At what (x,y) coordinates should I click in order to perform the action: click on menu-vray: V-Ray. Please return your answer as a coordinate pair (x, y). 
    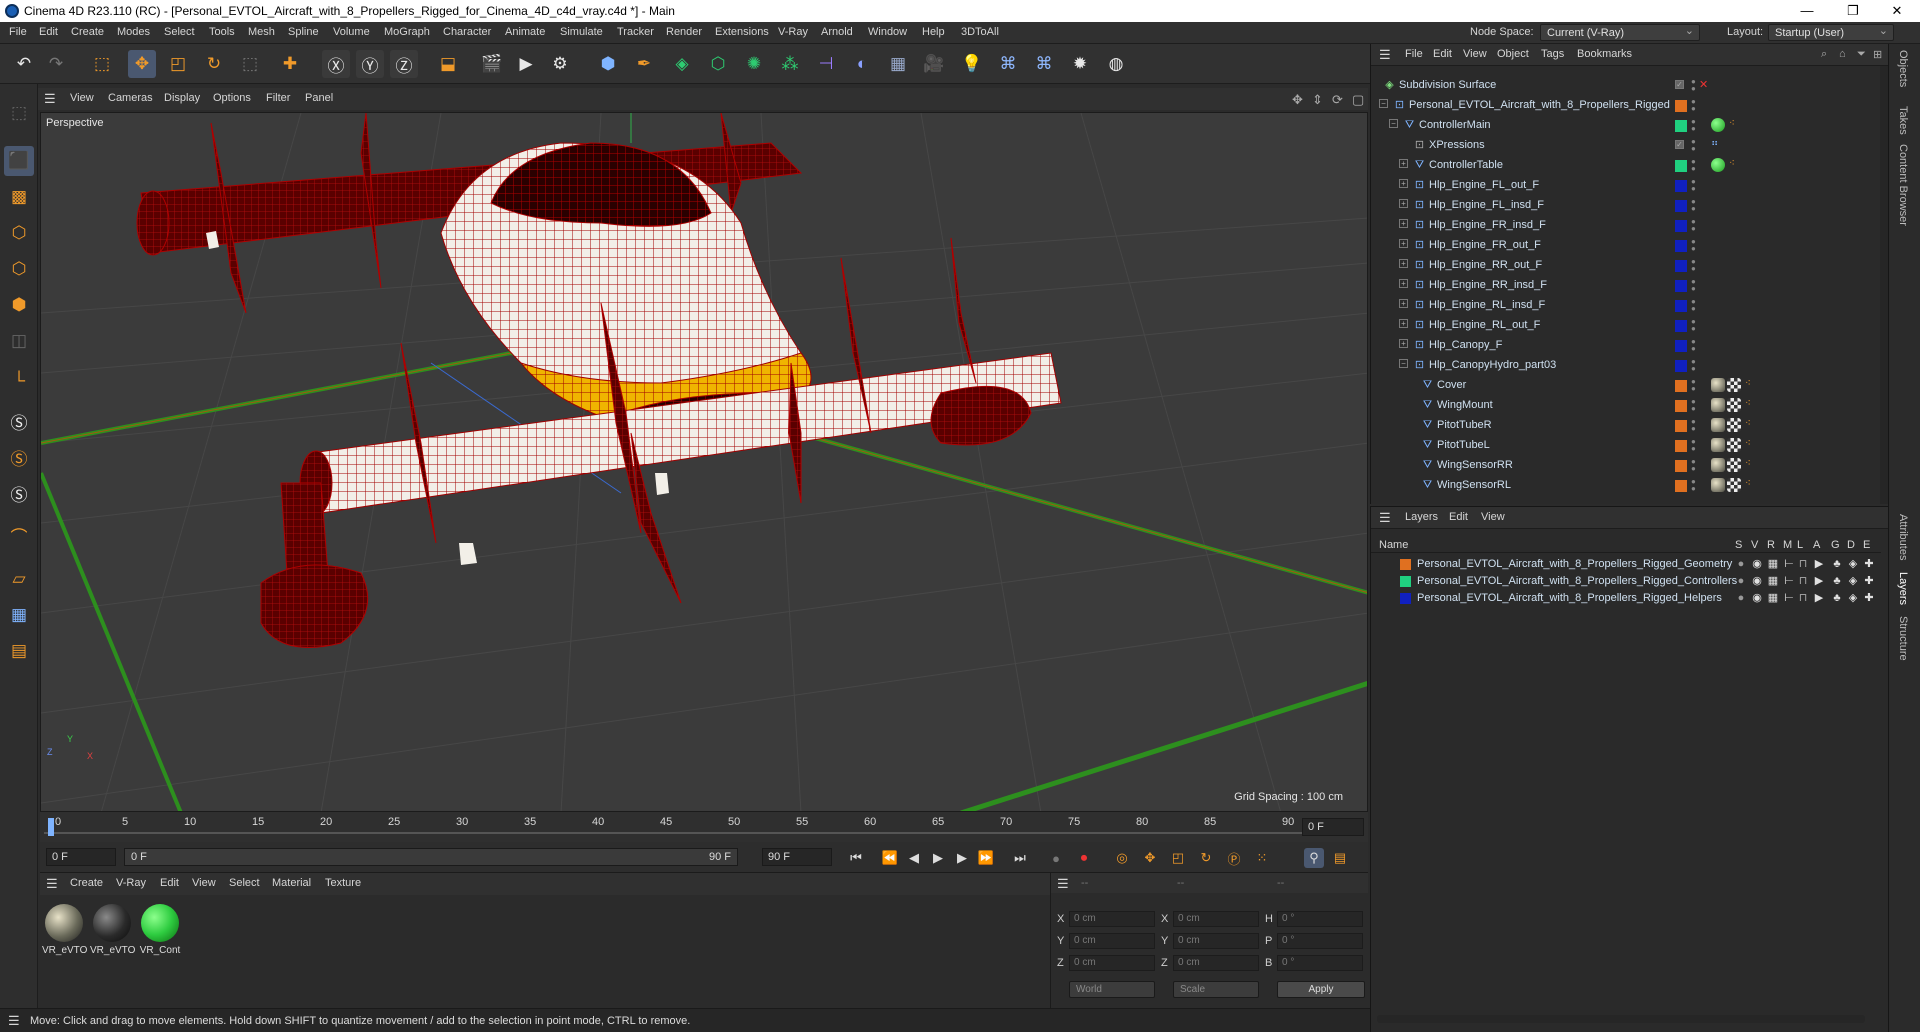
    Looking at the image, I should click on (793, 32).